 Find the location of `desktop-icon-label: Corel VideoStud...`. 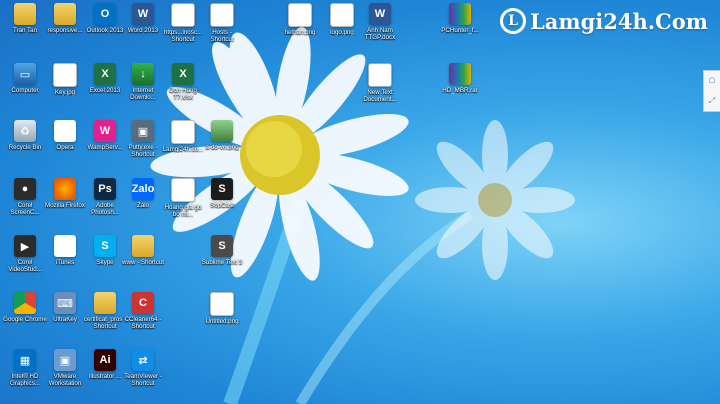

desktop-icon-label: Corel VideoStud... is located at coordinates (25, 266).